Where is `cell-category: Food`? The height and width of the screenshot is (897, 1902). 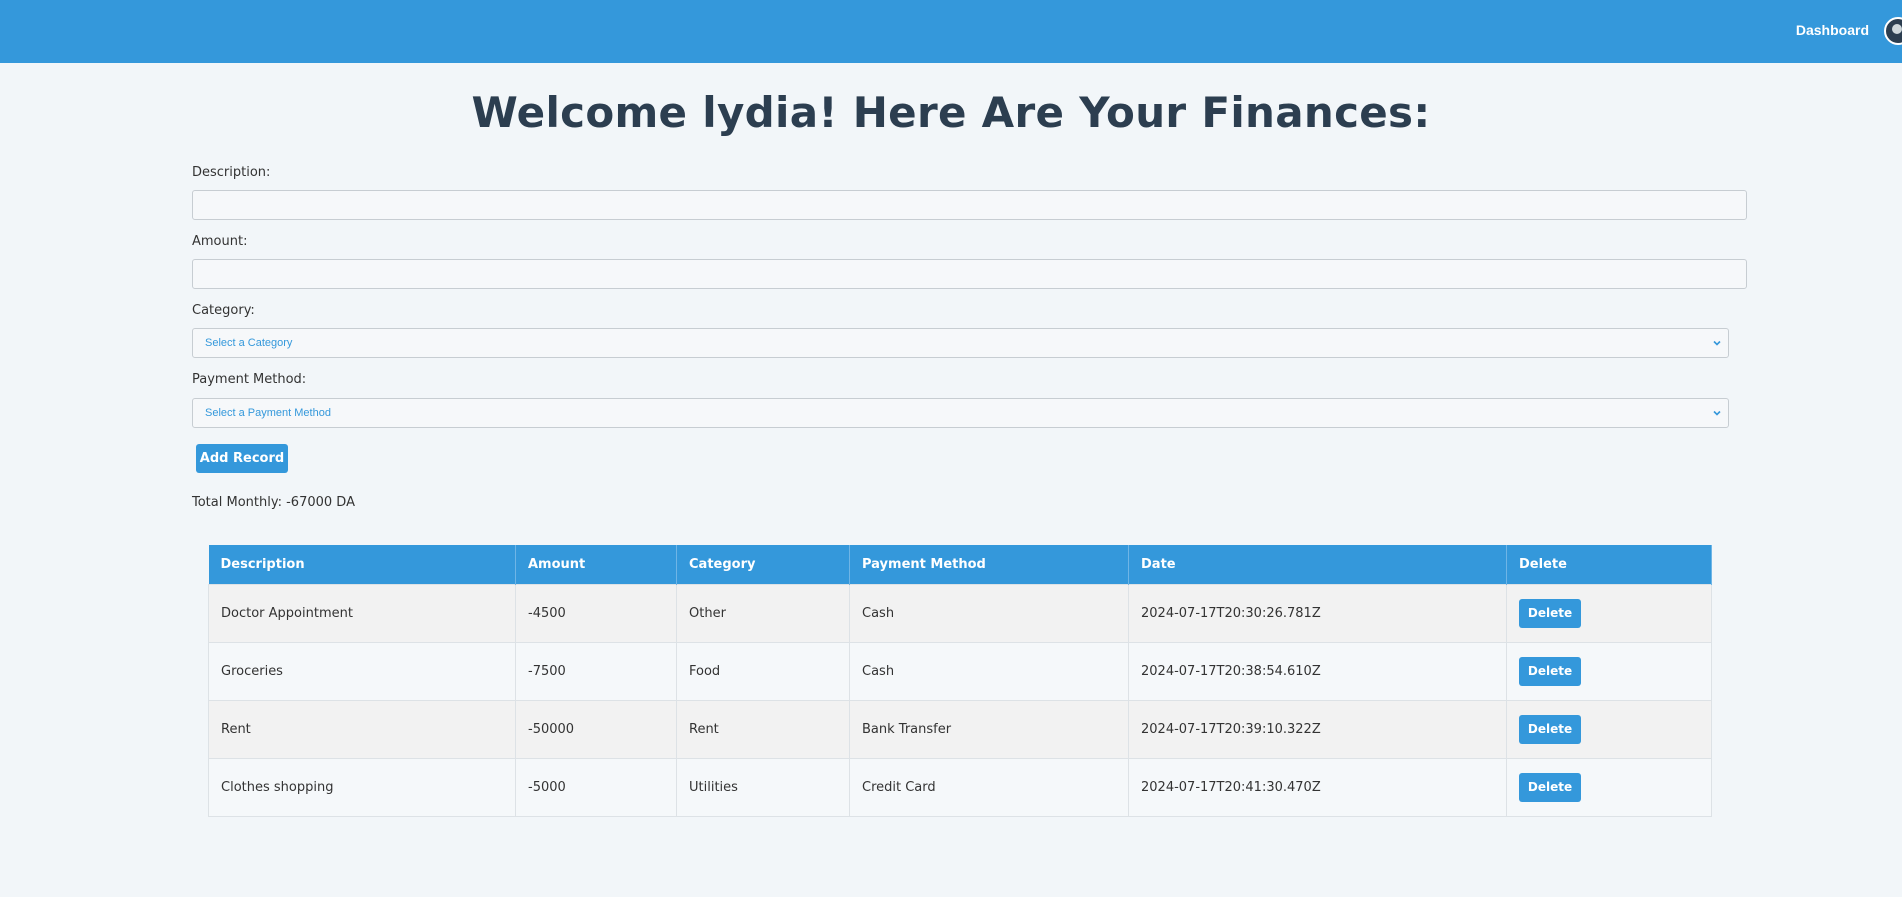
cell-category: Food is located at coordinates (763, 671).